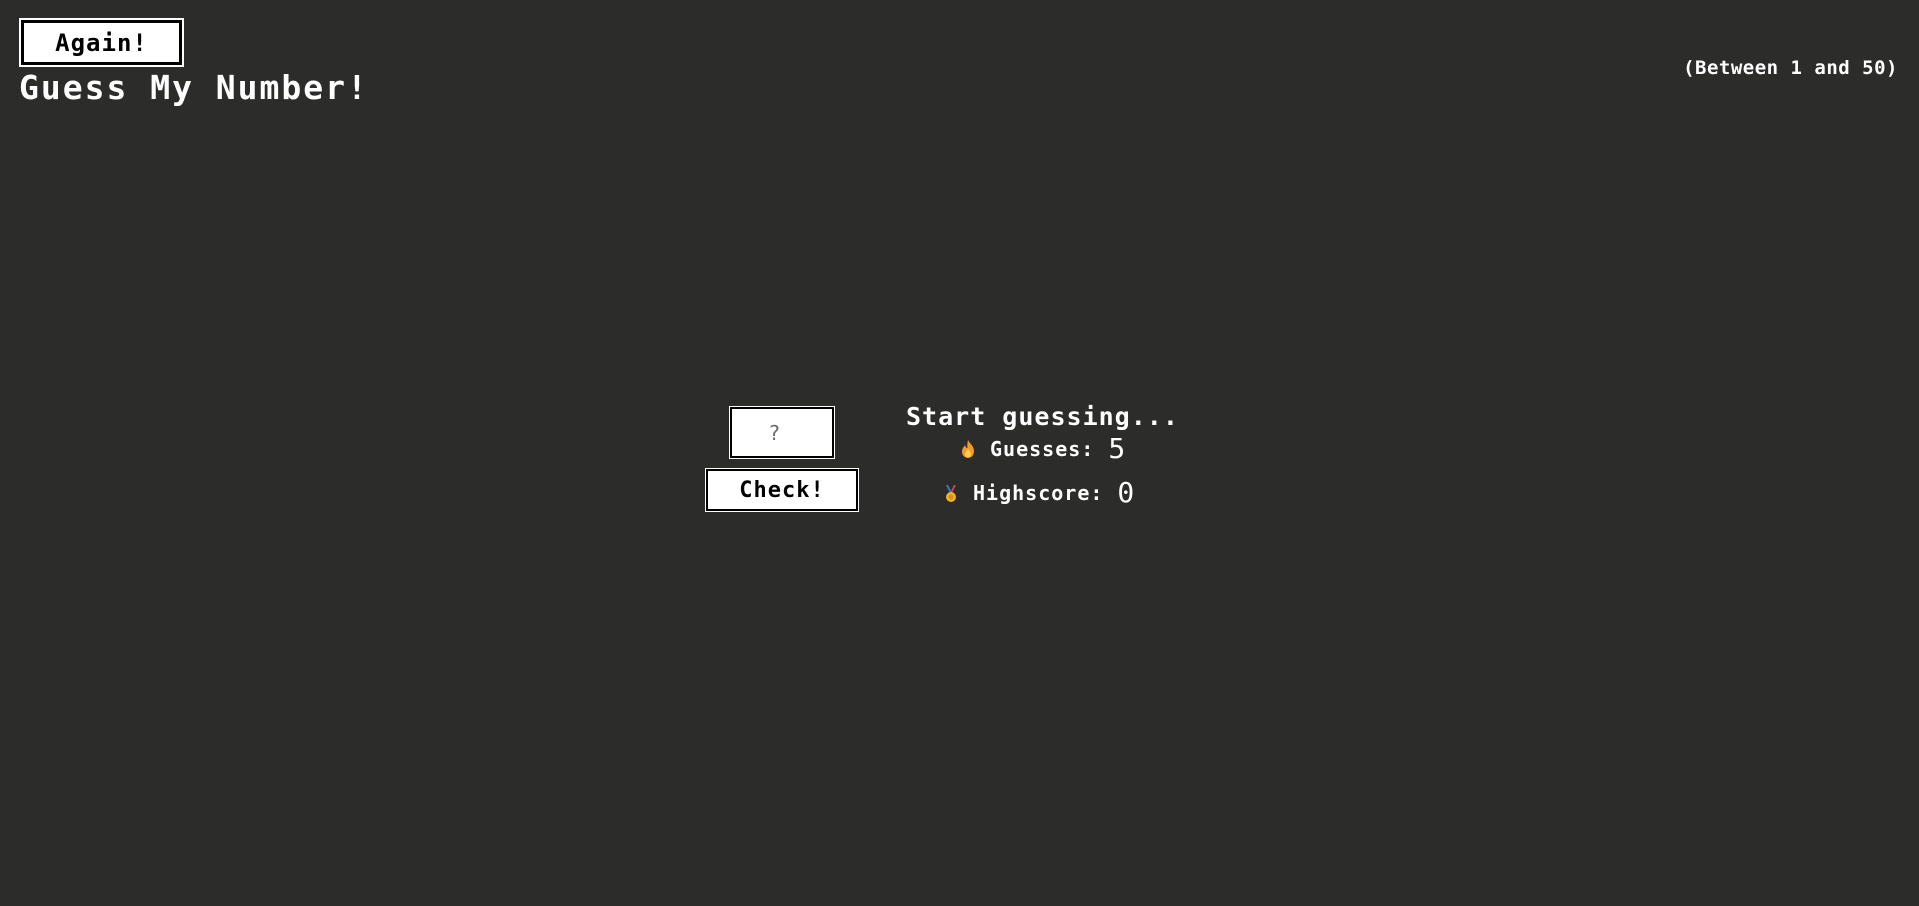  What do you see at coordinates (101, 42) in the screenshot?
I see `again-button: Again!` at bounding box center [101, 42].